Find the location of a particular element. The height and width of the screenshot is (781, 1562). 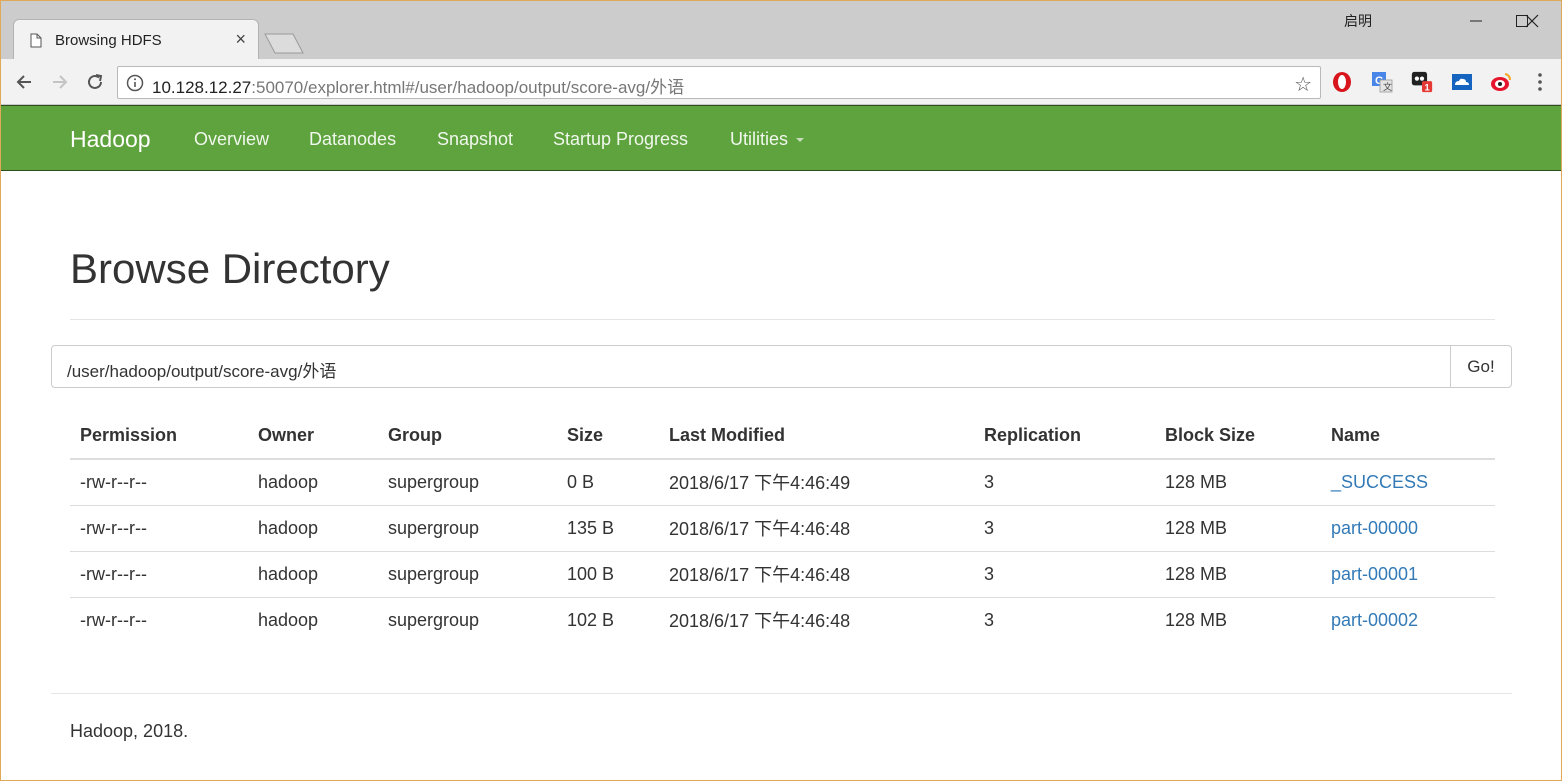

divider is located at coordinates (782, 319).